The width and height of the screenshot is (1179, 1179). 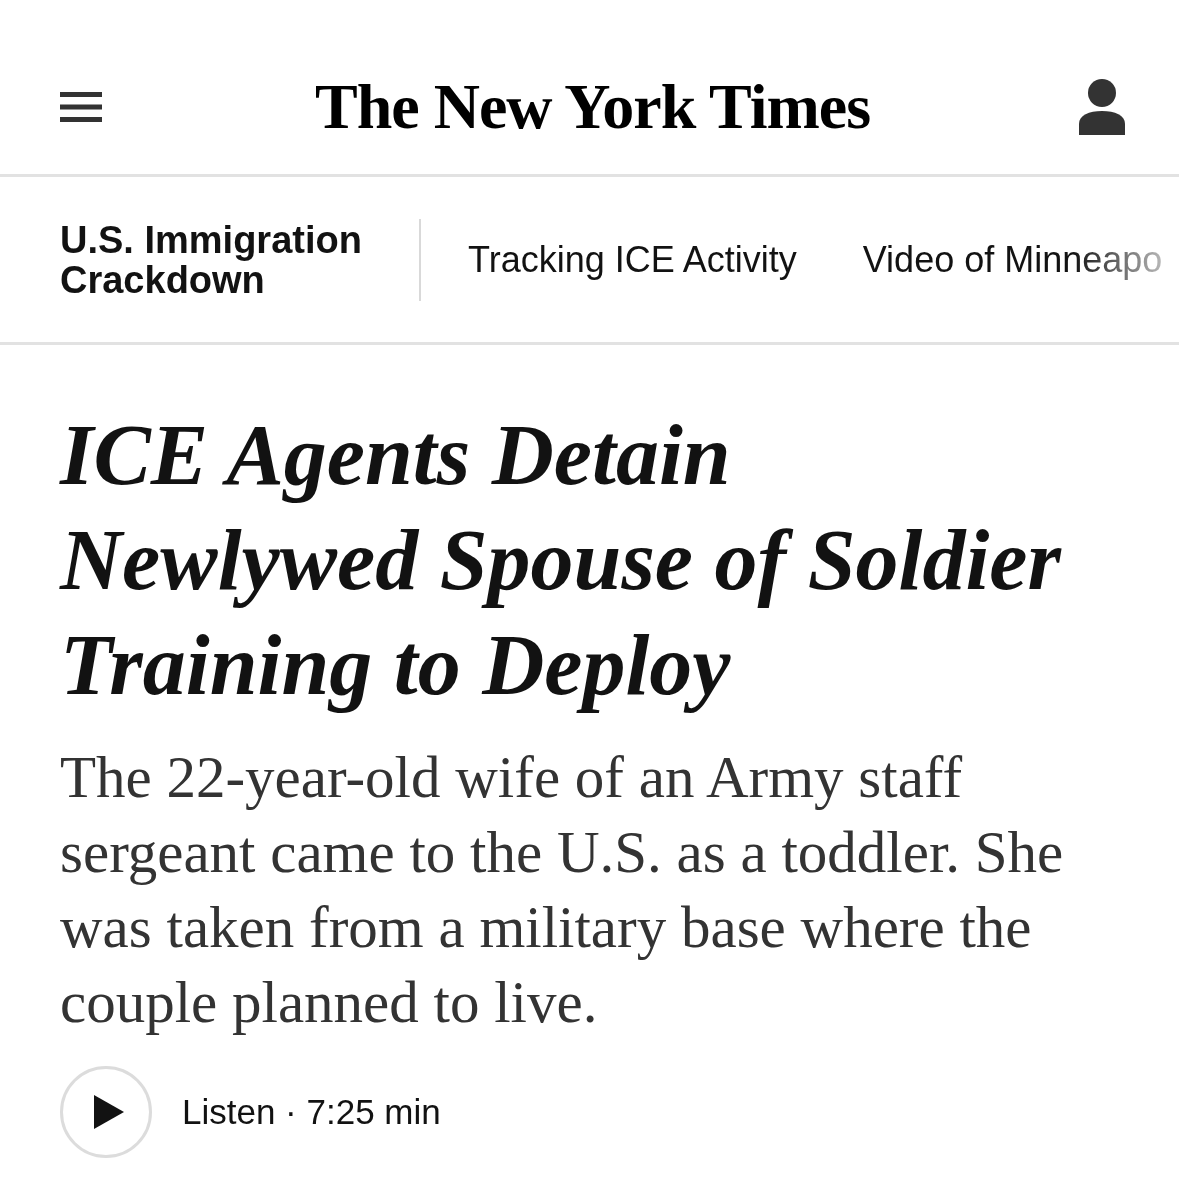 I want to click on play-icon, so click(x=109, y=1112).